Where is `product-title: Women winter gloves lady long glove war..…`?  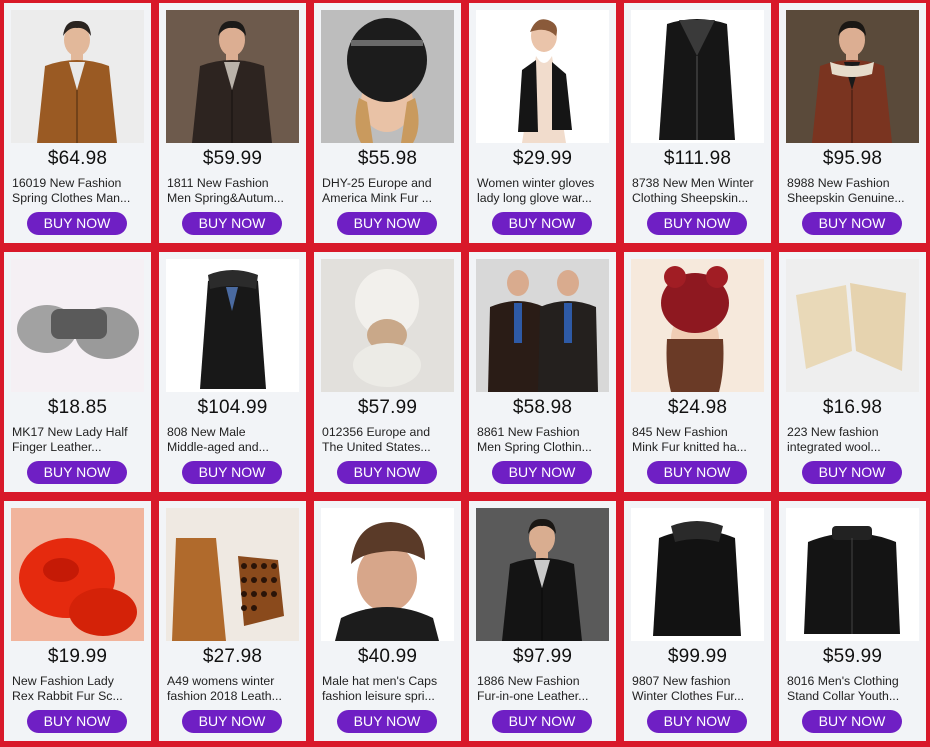 product-title: Women winter gloves lady long glove war..… is located at coordinates (542, 191).